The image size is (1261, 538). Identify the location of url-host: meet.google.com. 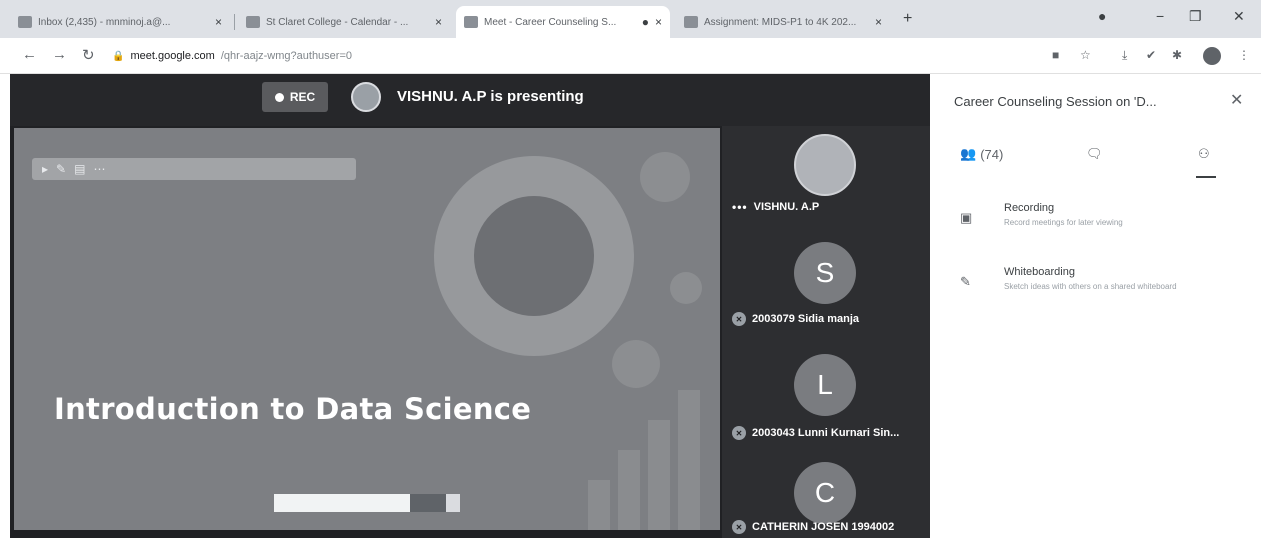
(172, 56).